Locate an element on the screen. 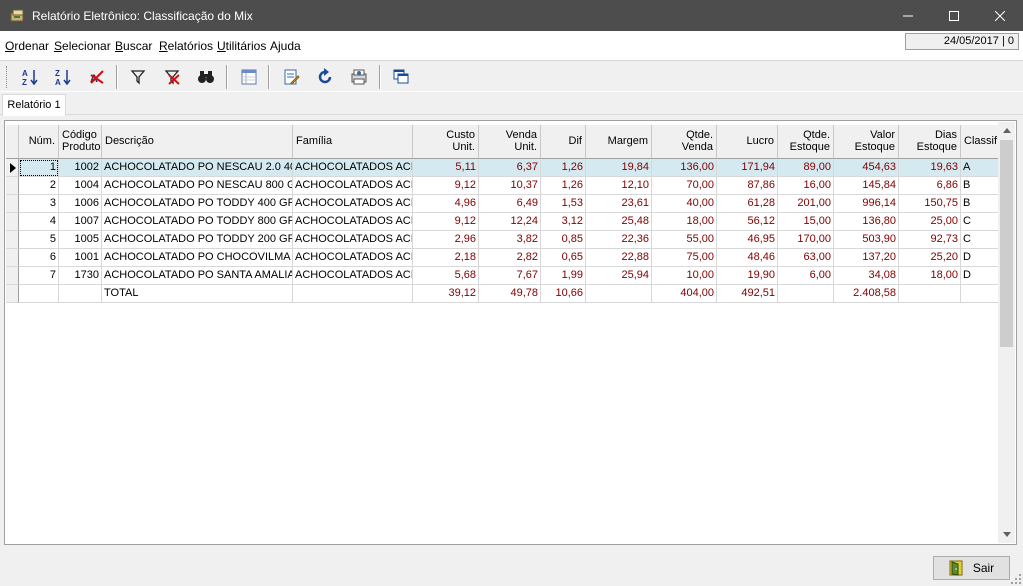 Image resolution: width=1023 pixels, height=586 pixels. cell-qtde-estoque: 89,00 is located at coordinates (806, 168).